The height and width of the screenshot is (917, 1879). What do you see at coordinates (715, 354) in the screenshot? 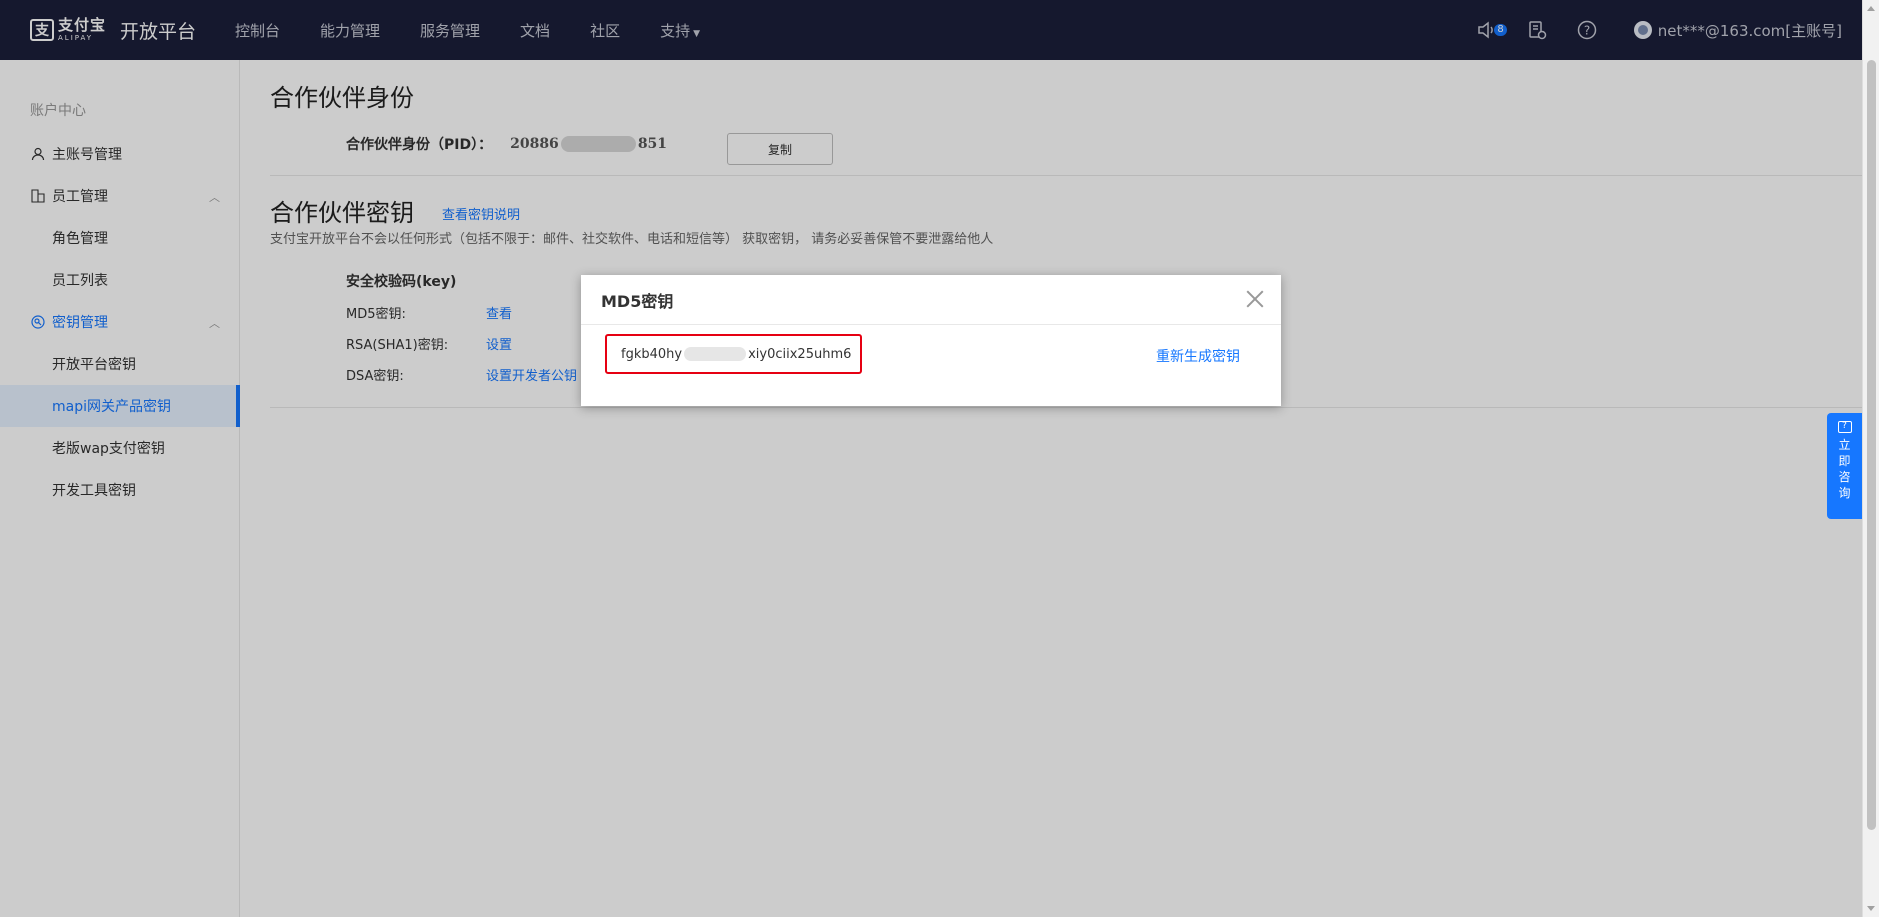
I see `redaction-blur` at bounding box center [715, 354].